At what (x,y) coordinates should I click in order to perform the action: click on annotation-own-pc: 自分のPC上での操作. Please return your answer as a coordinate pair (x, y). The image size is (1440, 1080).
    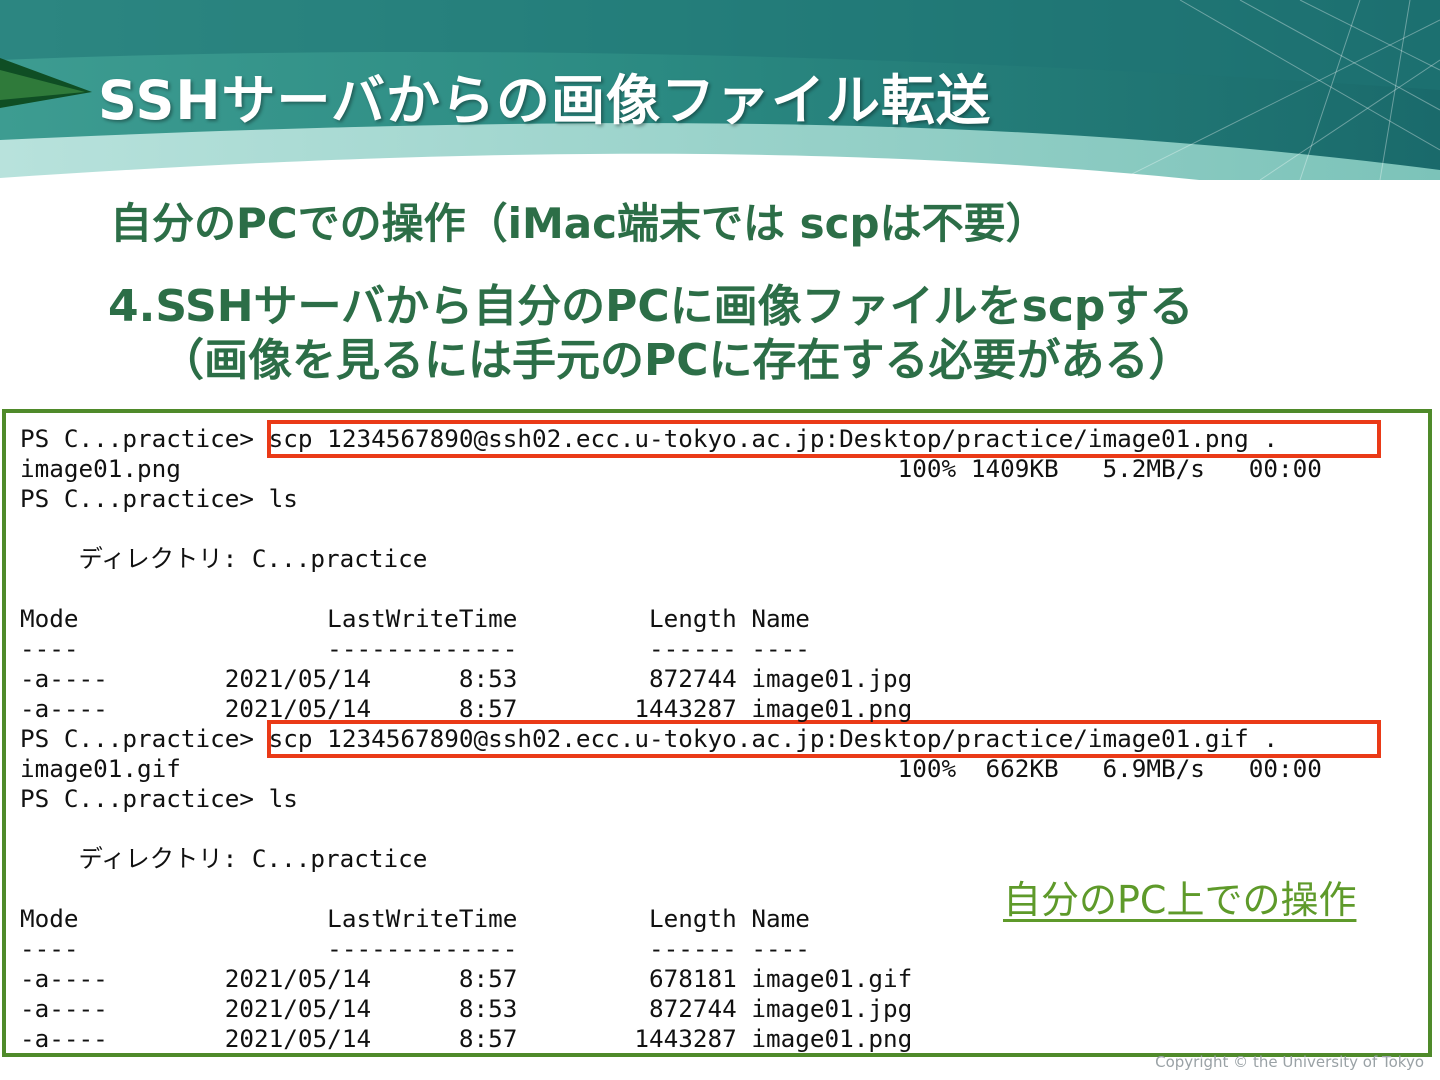
    Looking at the image, I should click on (1180, 900).